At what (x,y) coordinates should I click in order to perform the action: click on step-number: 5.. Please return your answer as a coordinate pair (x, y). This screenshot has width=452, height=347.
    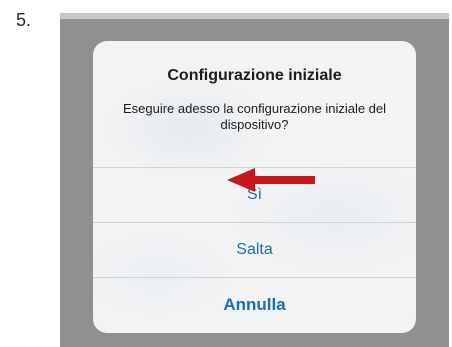
    Looking at the image, I should click on (24, 20).